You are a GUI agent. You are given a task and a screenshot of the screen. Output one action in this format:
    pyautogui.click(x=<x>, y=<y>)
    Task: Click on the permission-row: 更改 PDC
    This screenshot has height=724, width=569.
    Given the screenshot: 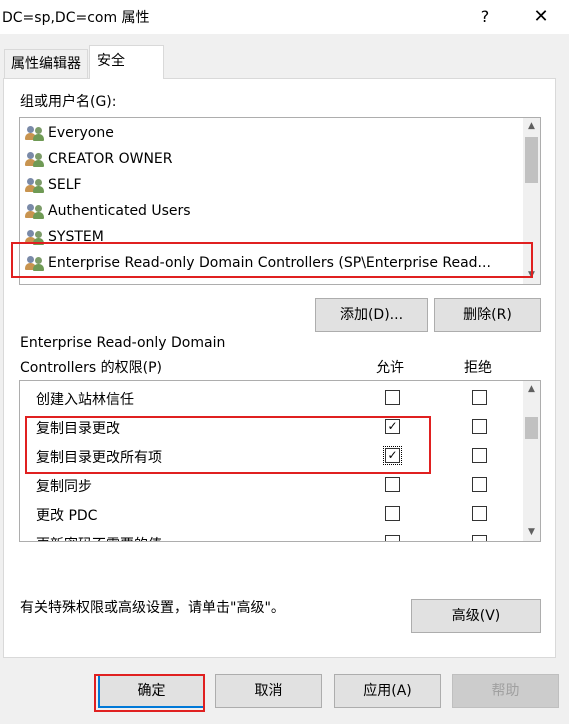 What is the action you would take?
    pyautogui.click(x=272, y=514)
    